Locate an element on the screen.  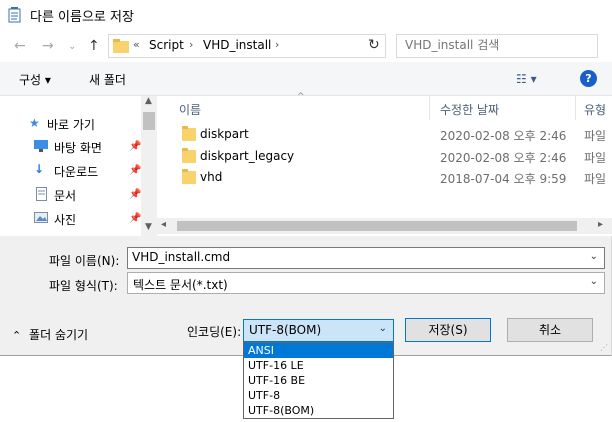
encoding-option-utf8bom: UTF-8(BOM) is located at coordinates (318, 410).